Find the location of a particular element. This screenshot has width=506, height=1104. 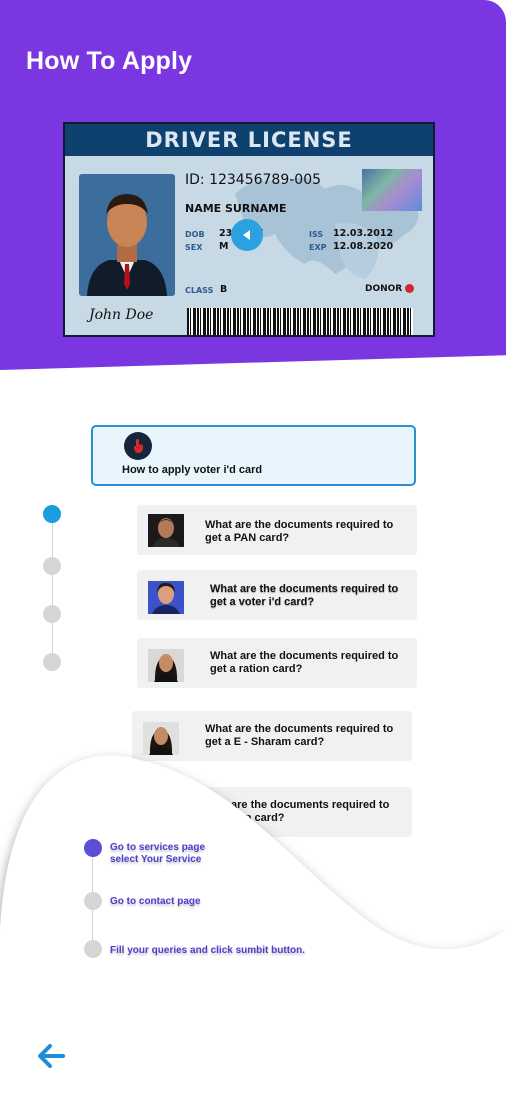

step-1-text: Go to services page select Your Service is located at coordinates (158, 853).